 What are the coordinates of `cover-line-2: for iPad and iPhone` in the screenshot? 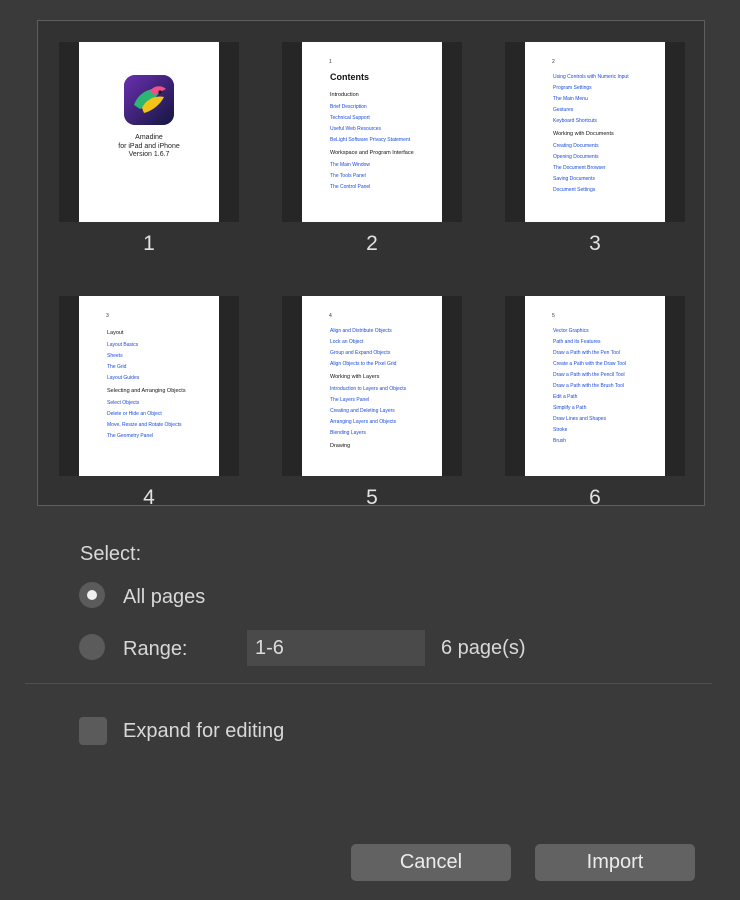 It's located at (149, 146).